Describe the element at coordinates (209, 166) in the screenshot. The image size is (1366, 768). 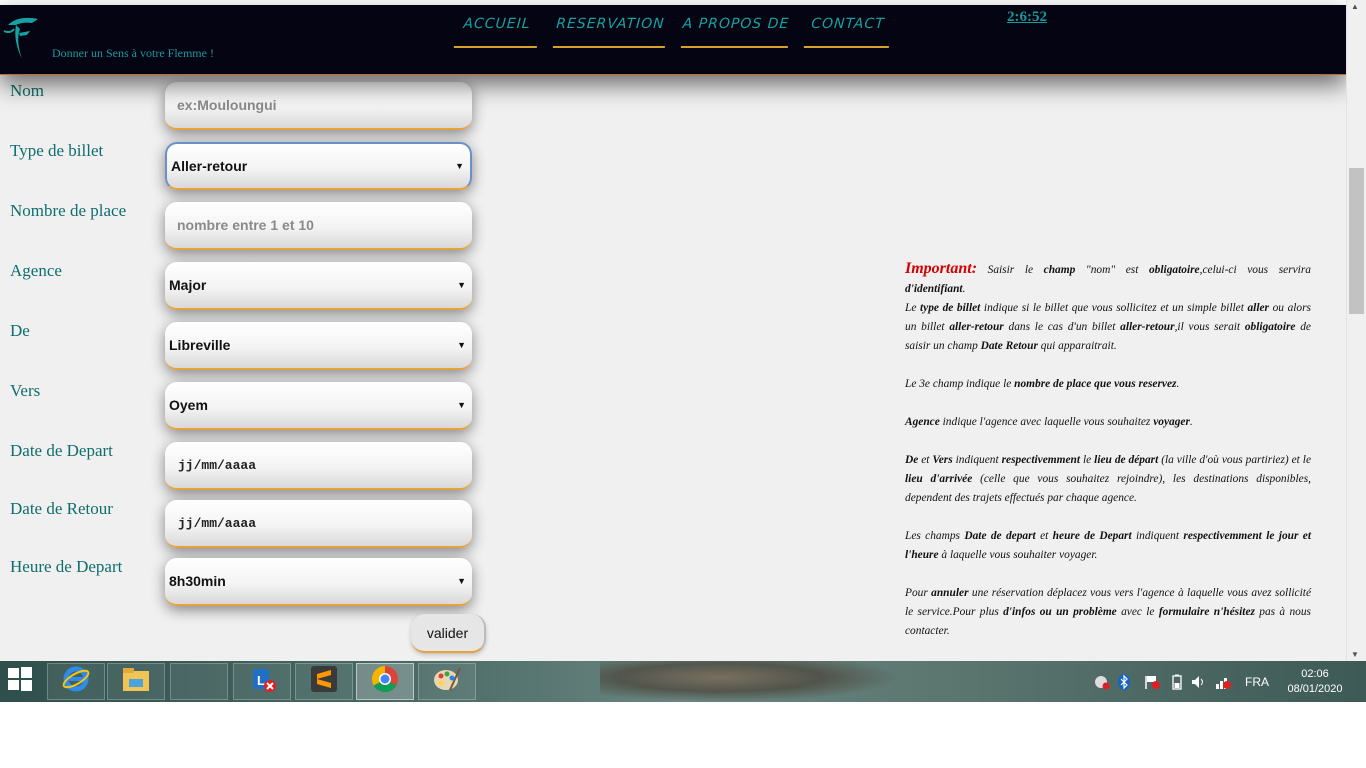
I see `type-billet-value: Aller-retour` at that location.